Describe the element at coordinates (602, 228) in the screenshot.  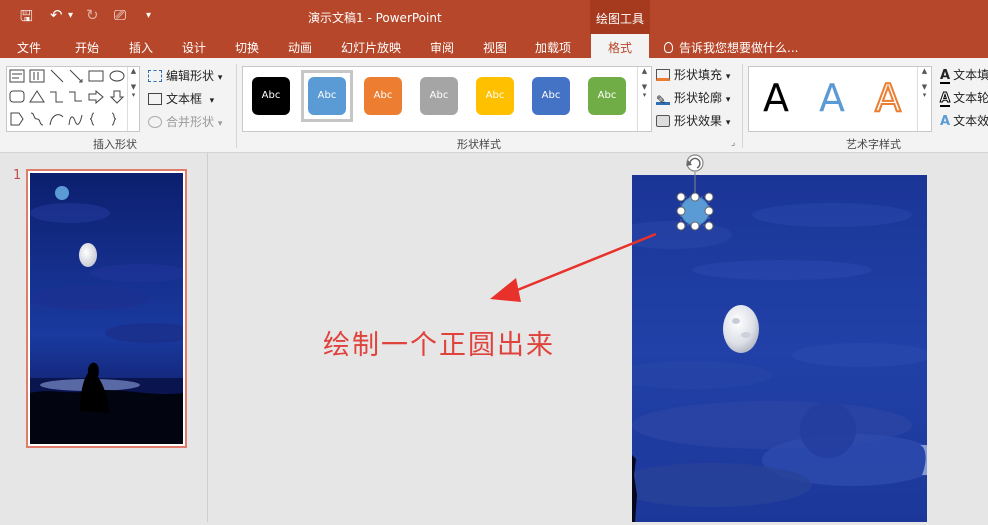
I see `selection-overlay` at that location.